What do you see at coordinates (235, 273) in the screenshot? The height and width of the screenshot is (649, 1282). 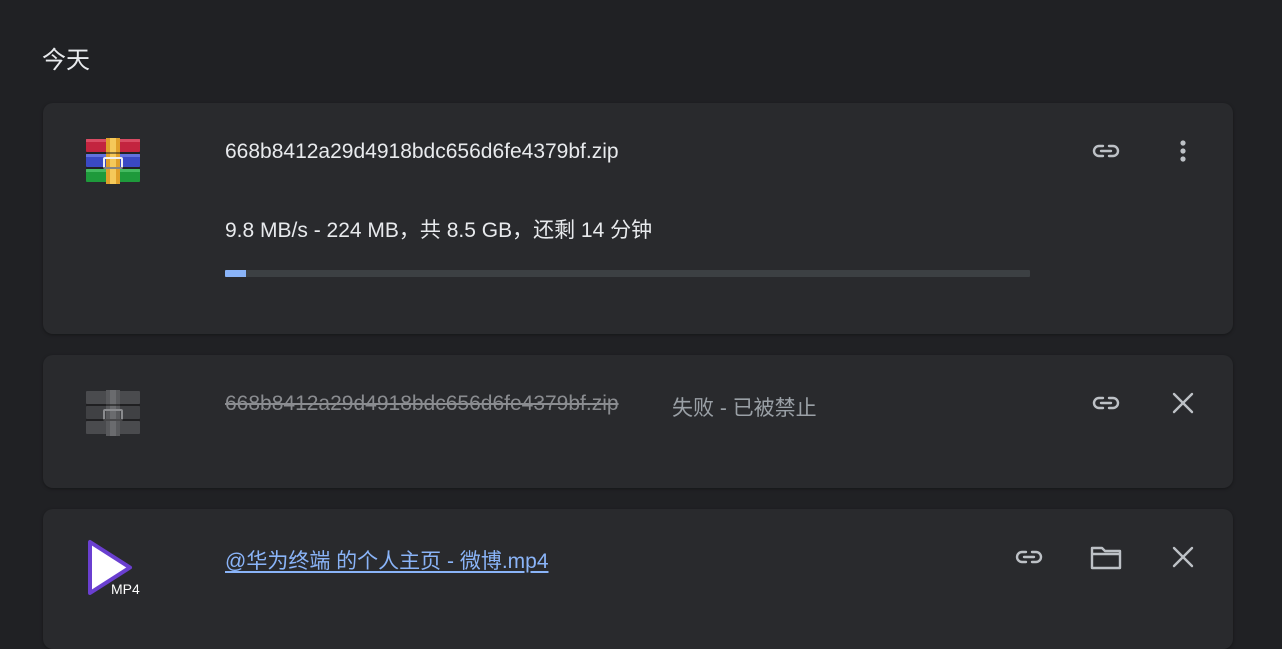 I see `download-progress-fill` at bounding box center [235, 273].